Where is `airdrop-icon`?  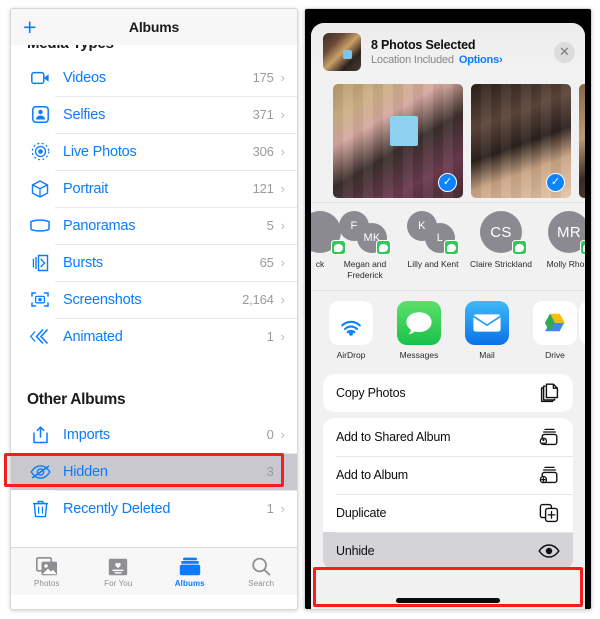
airdrop-icon is located at coordinates (351, 323).